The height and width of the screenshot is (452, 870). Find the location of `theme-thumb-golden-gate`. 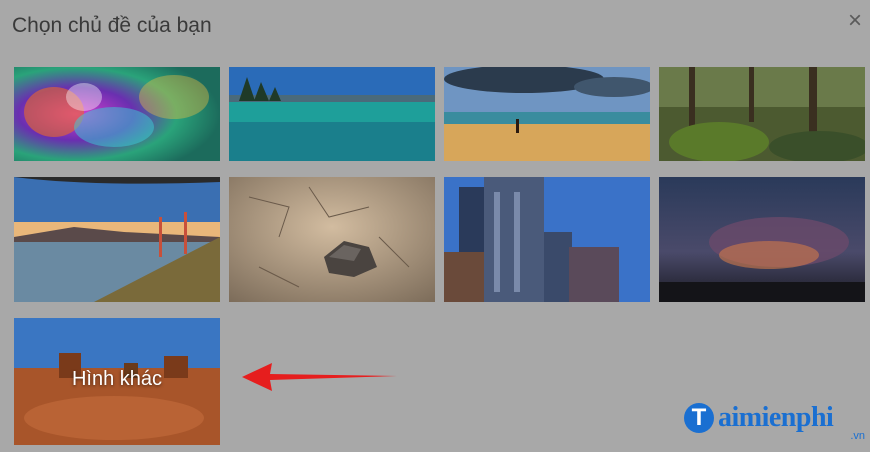

theme-thumb-golden-gate is located at coordinates (117, 239).